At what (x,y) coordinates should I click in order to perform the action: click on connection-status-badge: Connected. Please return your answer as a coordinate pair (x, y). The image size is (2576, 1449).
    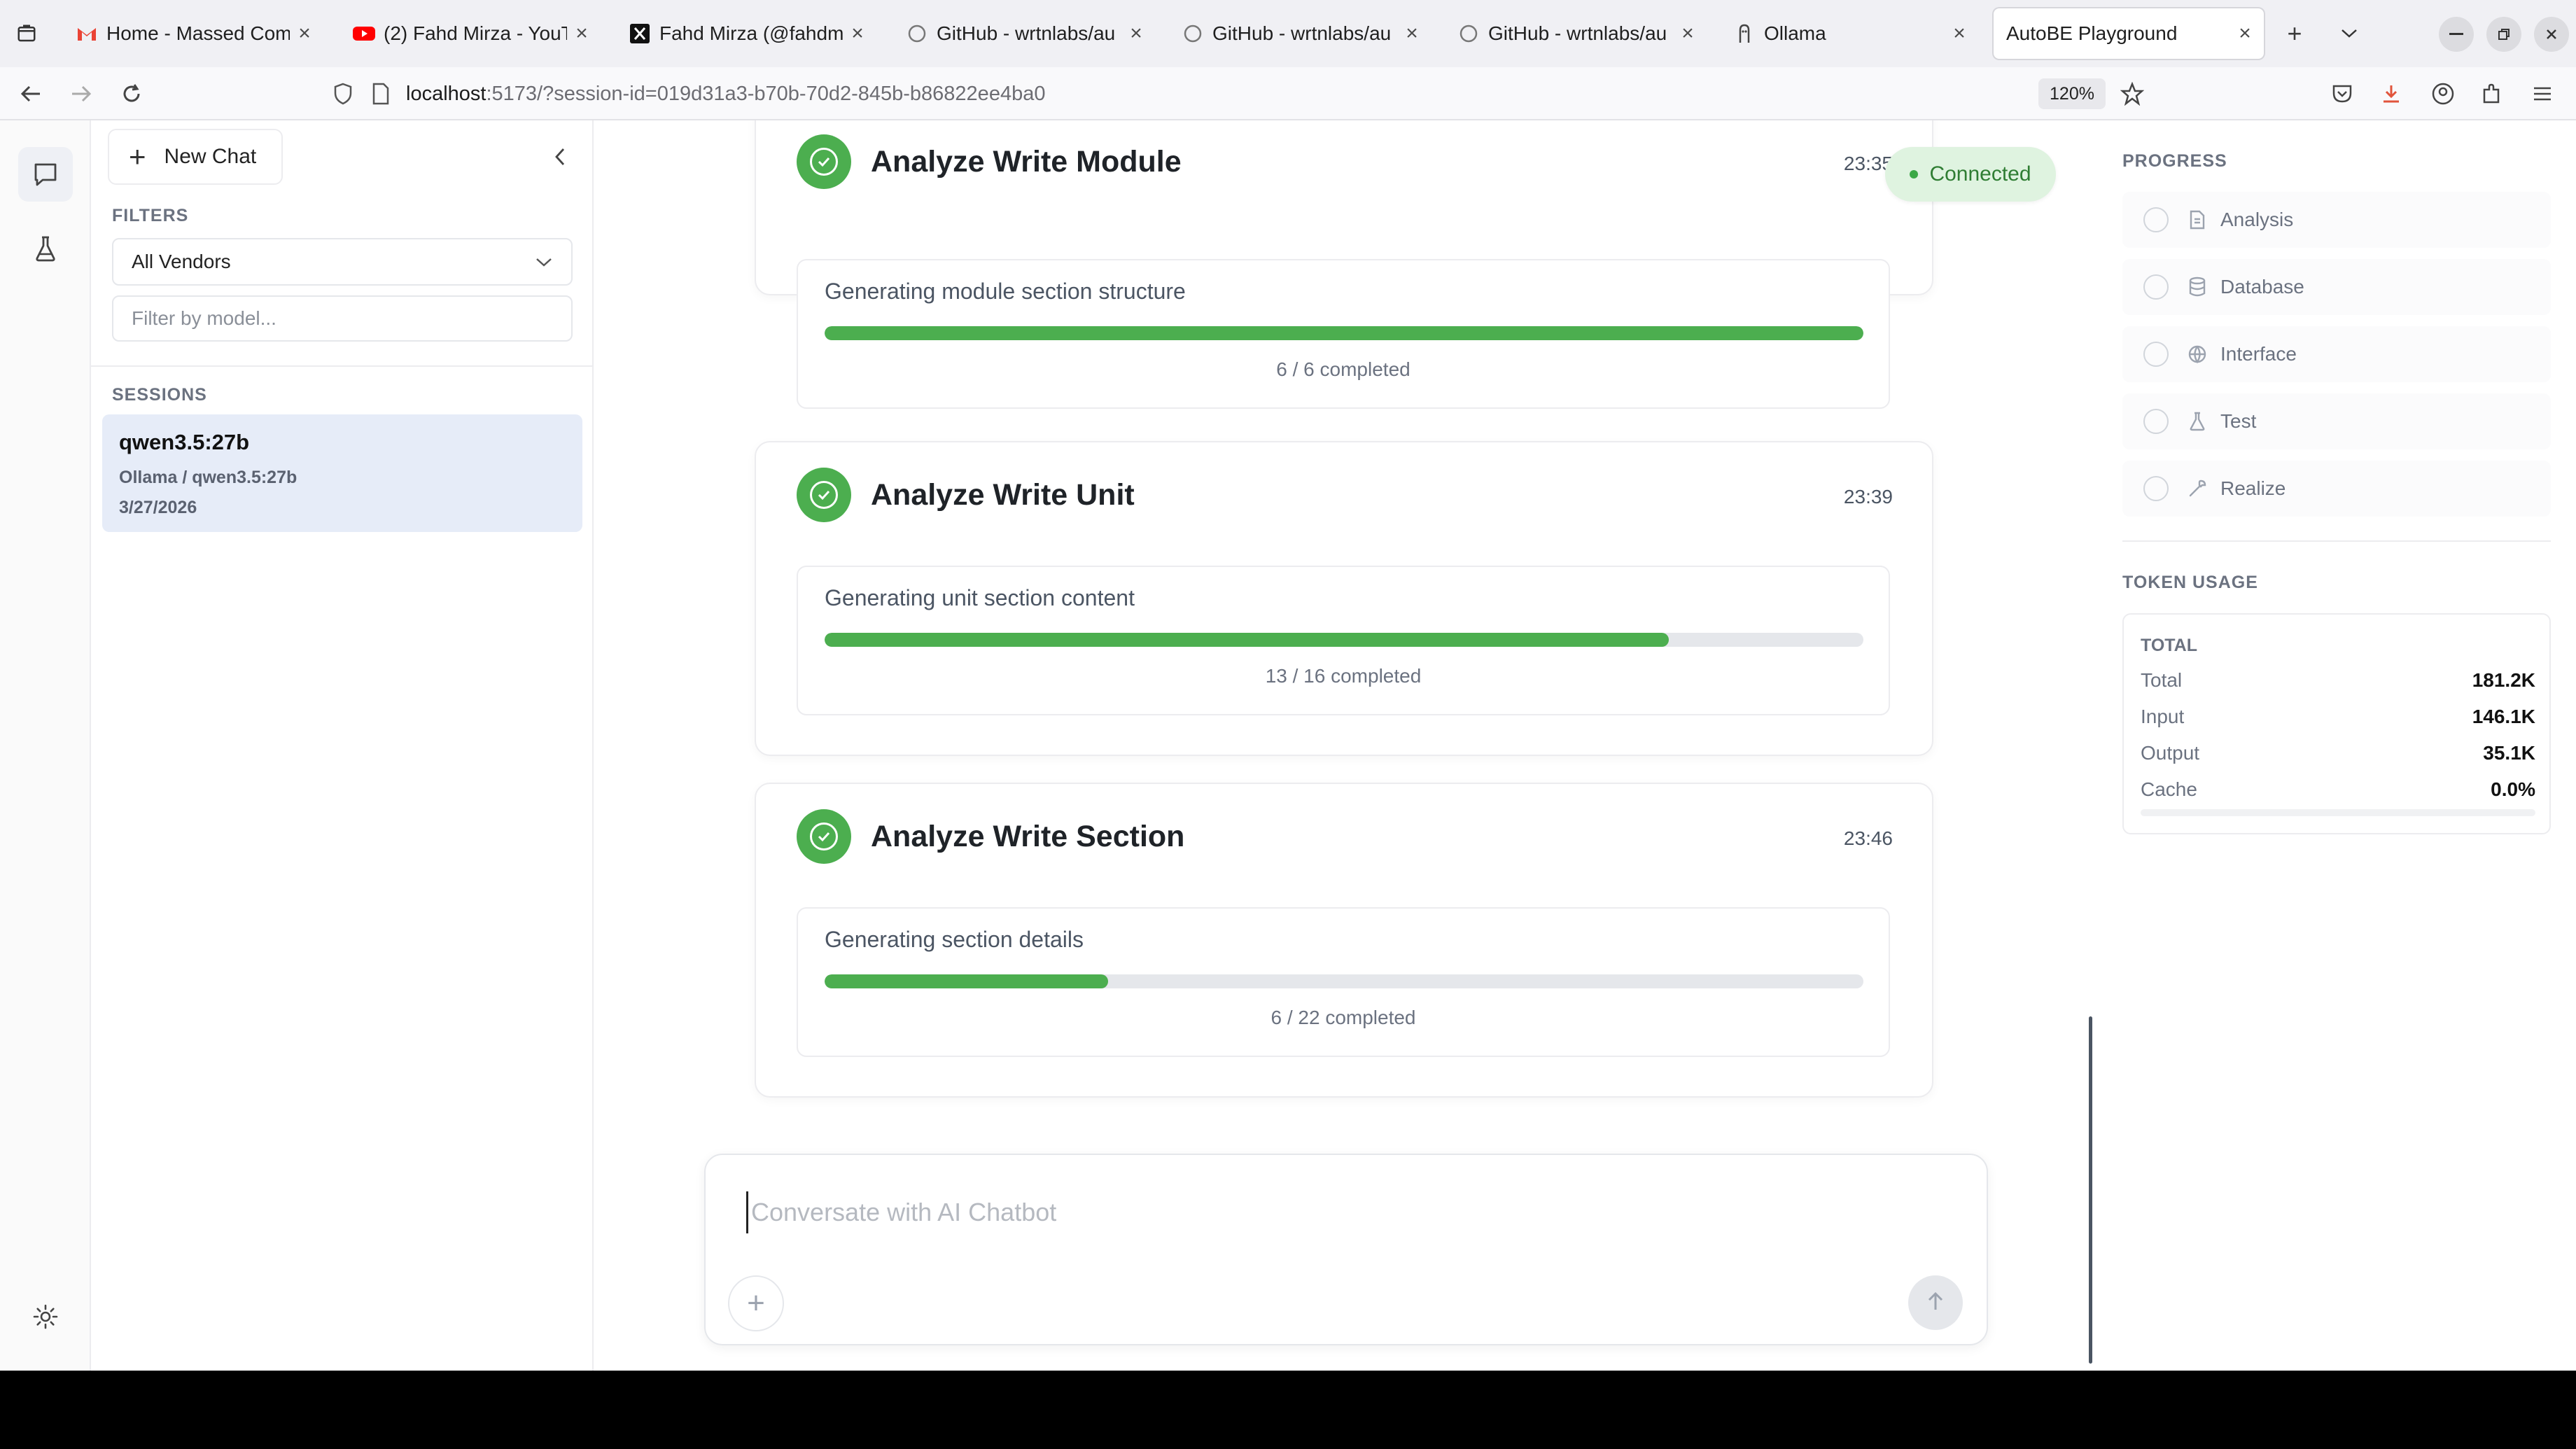
    Looking at the image, I should click on (1970, 174).